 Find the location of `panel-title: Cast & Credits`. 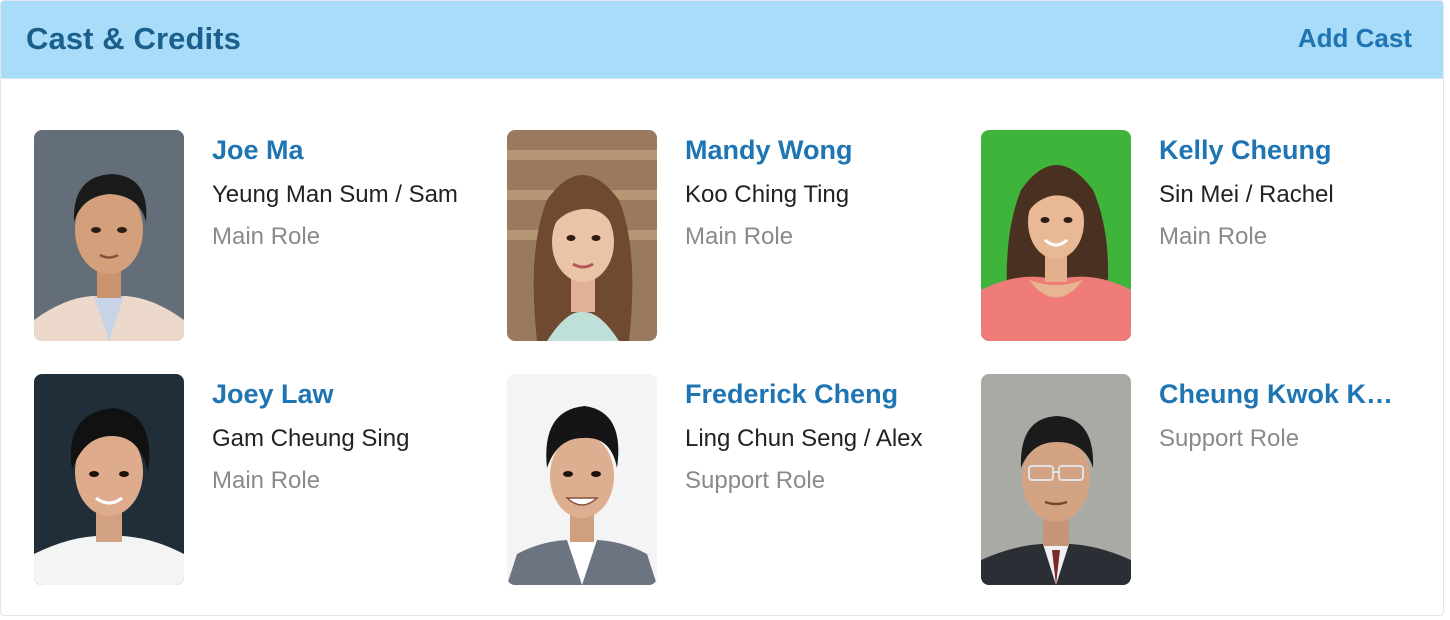

panel-title: Cast & Credits is located at coordinates (134, 38).